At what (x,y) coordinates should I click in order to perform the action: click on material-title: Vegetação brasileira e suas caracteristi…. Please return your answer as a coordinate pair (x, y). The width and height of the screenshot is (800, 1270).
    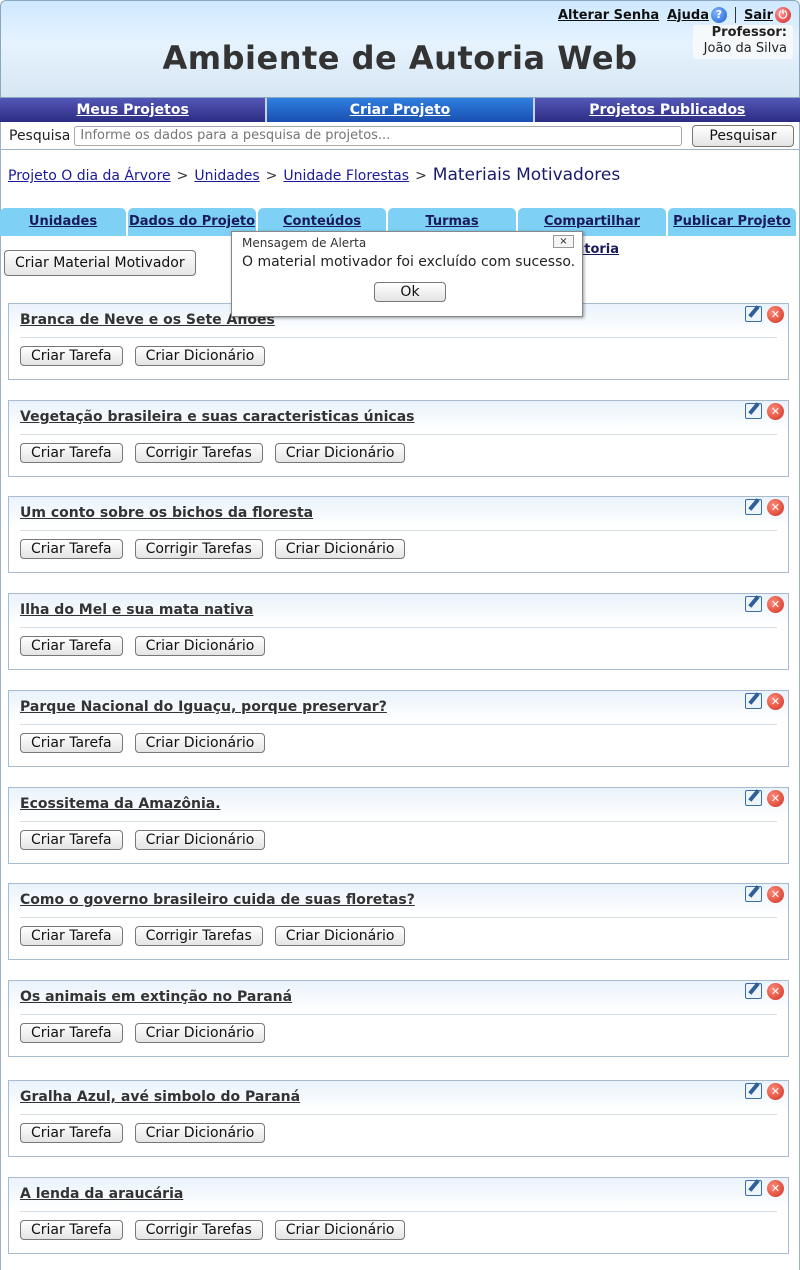
    Looking at the image, I should click on (217, 417).